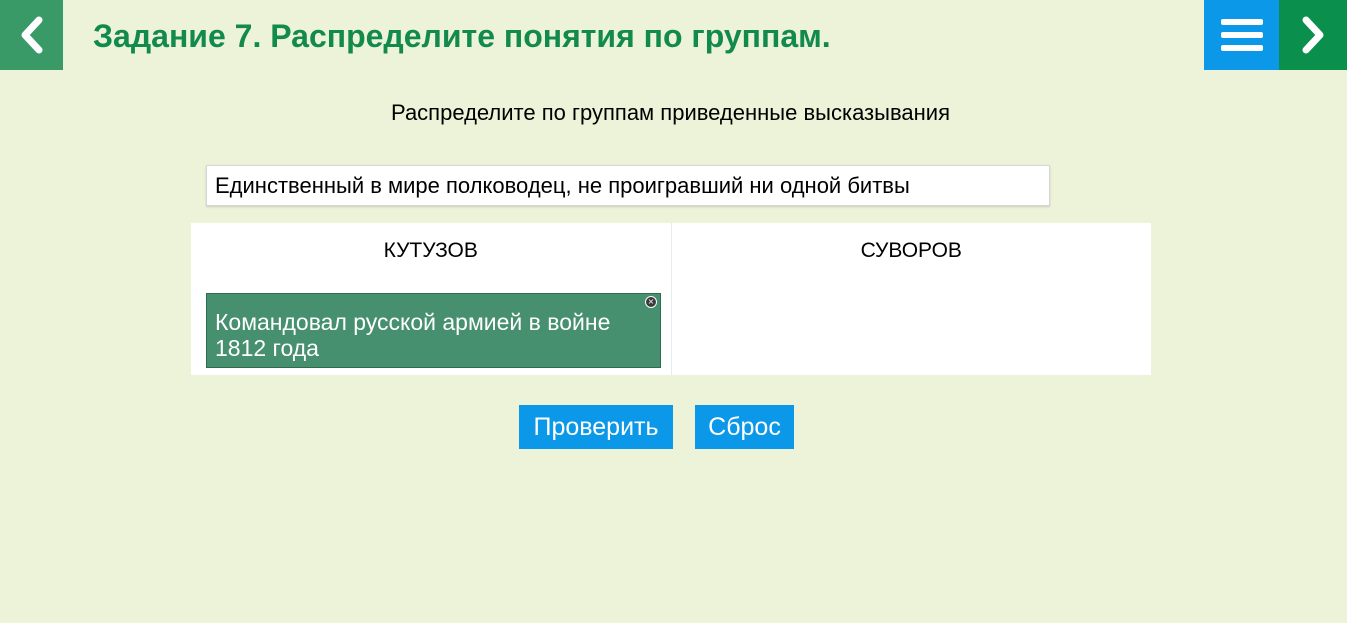  I want to click on reset-button: Сброс, so click(744, 427).